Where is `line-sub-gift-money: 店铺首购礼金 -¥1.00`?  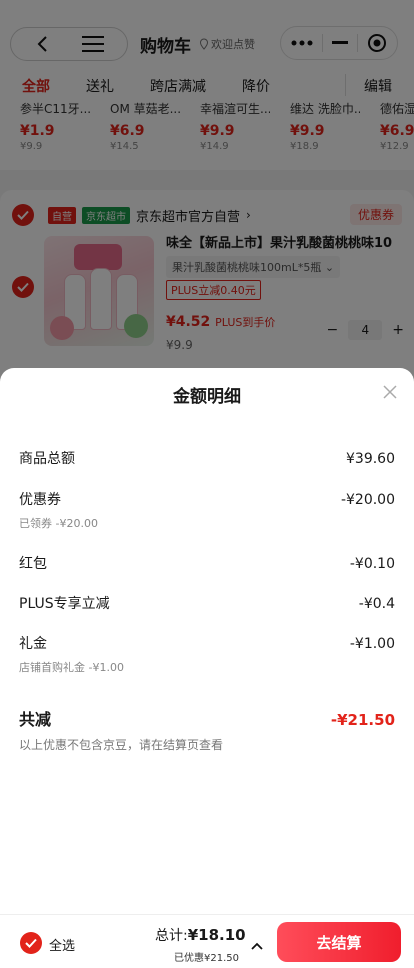 line-sub-gift-money: 店铺首购礼金 -¥1.00 is located at coordinates (71, 667).